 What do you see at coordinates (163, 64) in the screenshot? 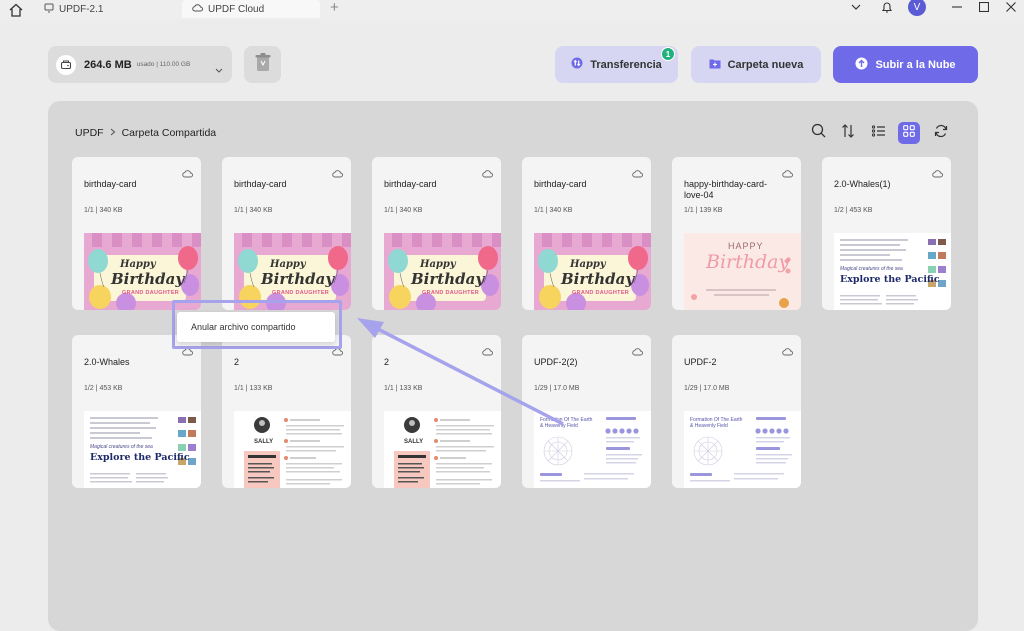
I see `storage-detail: usado | 110.00 GB` at bounding box center [163, 64].